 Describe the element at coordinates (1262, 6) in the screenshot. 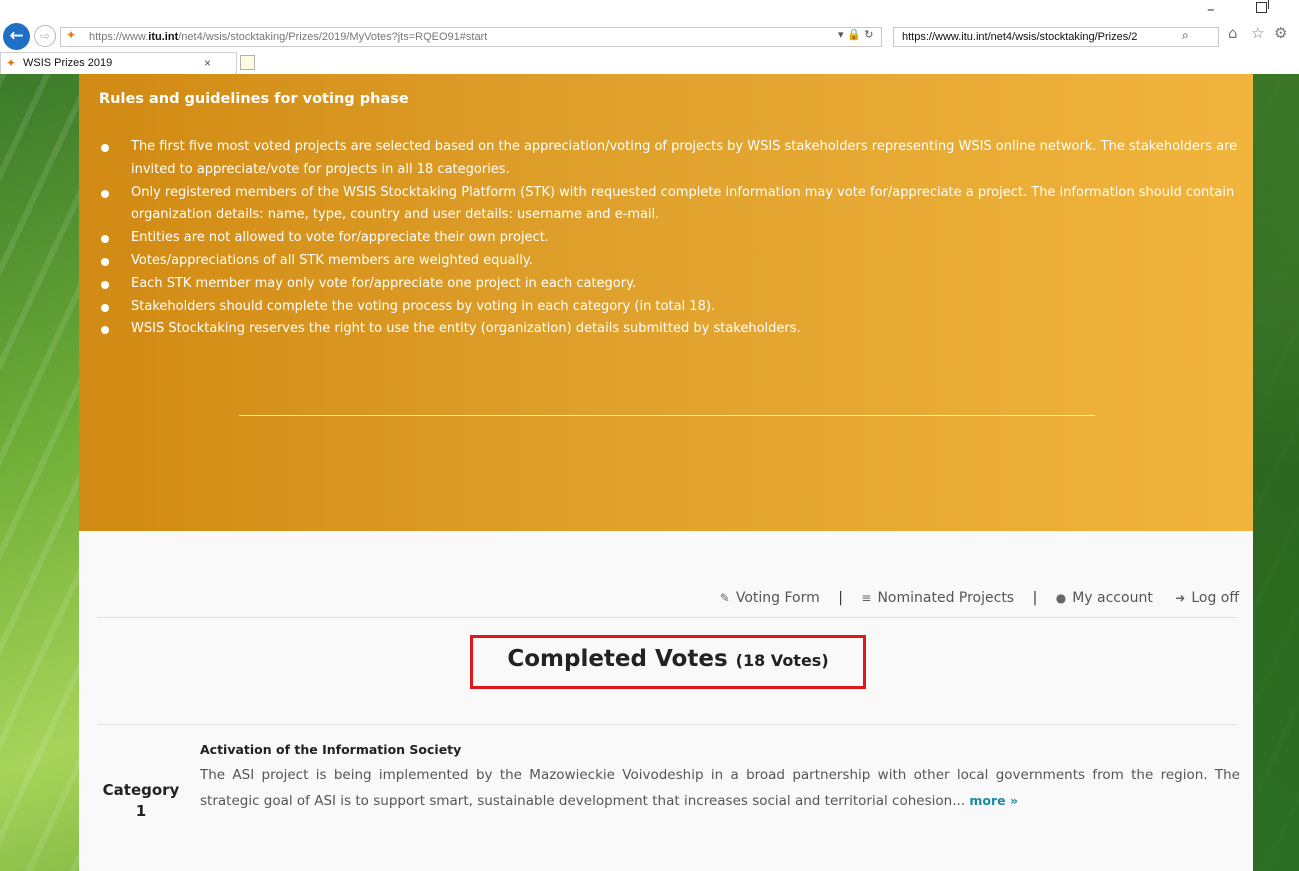

I see `restore-button` at that location.